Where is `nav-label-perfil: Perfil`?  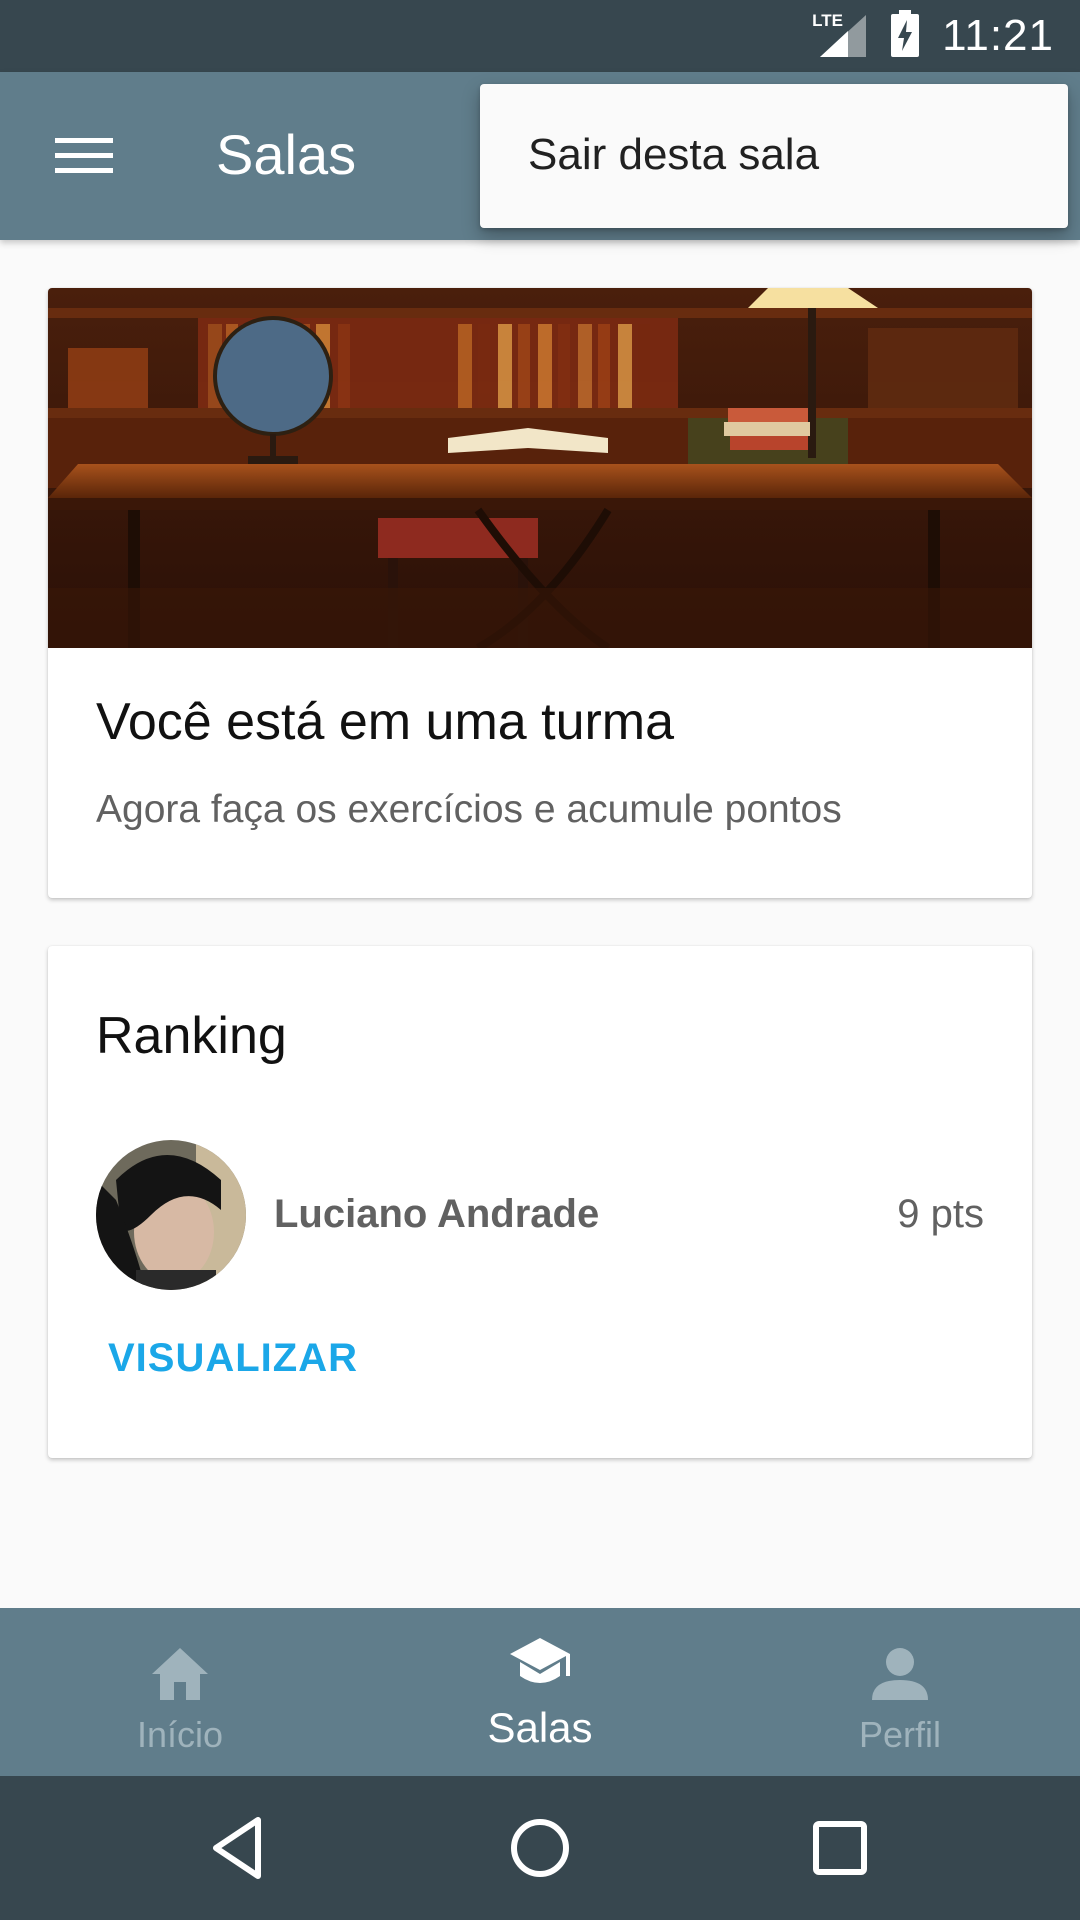
nav-label-perfil: Perfil is located at coordinates (900, 1734).